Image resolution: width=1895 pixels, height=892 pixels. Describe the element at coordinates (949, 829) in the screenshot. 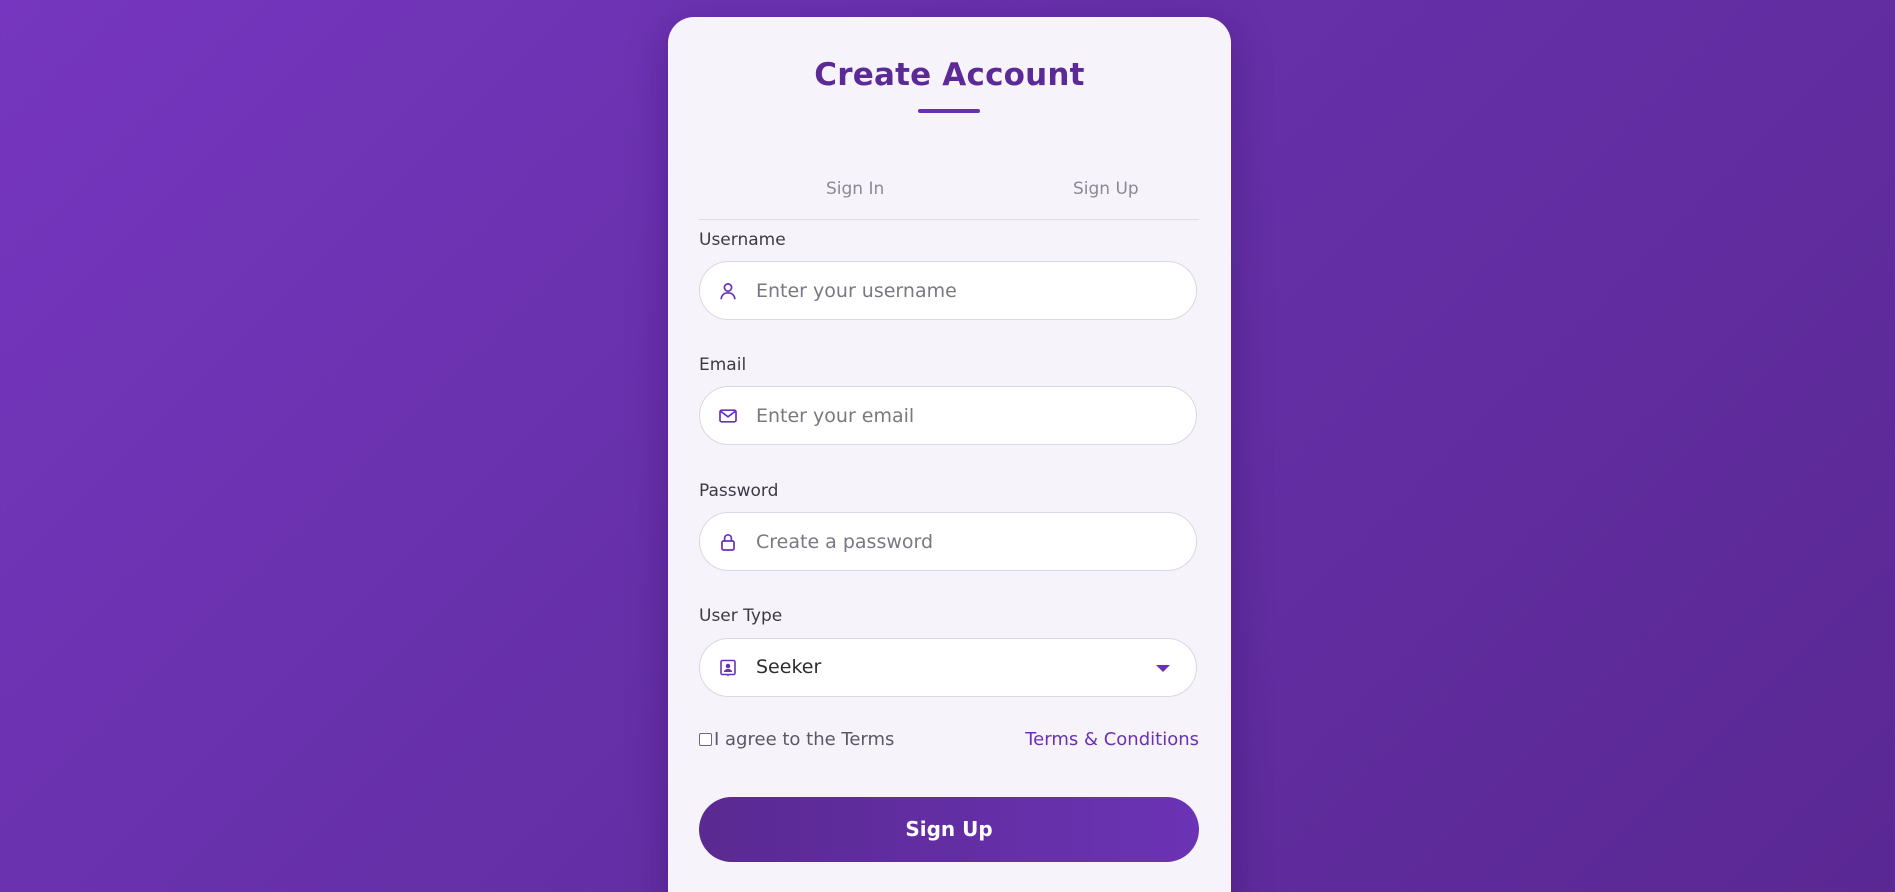

I see `sign-up-button: Sign Up` at that location.